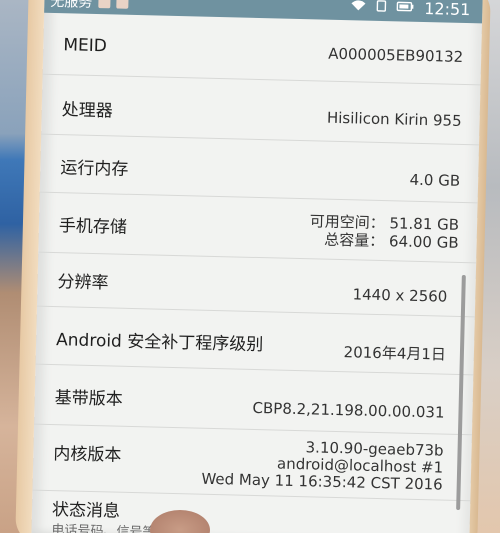 Image resolution: width=500 pixels, height=533 pixels. What do you see at coordinates (381, 7) in the screenshot?
I see `sim-icon` at bounding box center [381, 7].